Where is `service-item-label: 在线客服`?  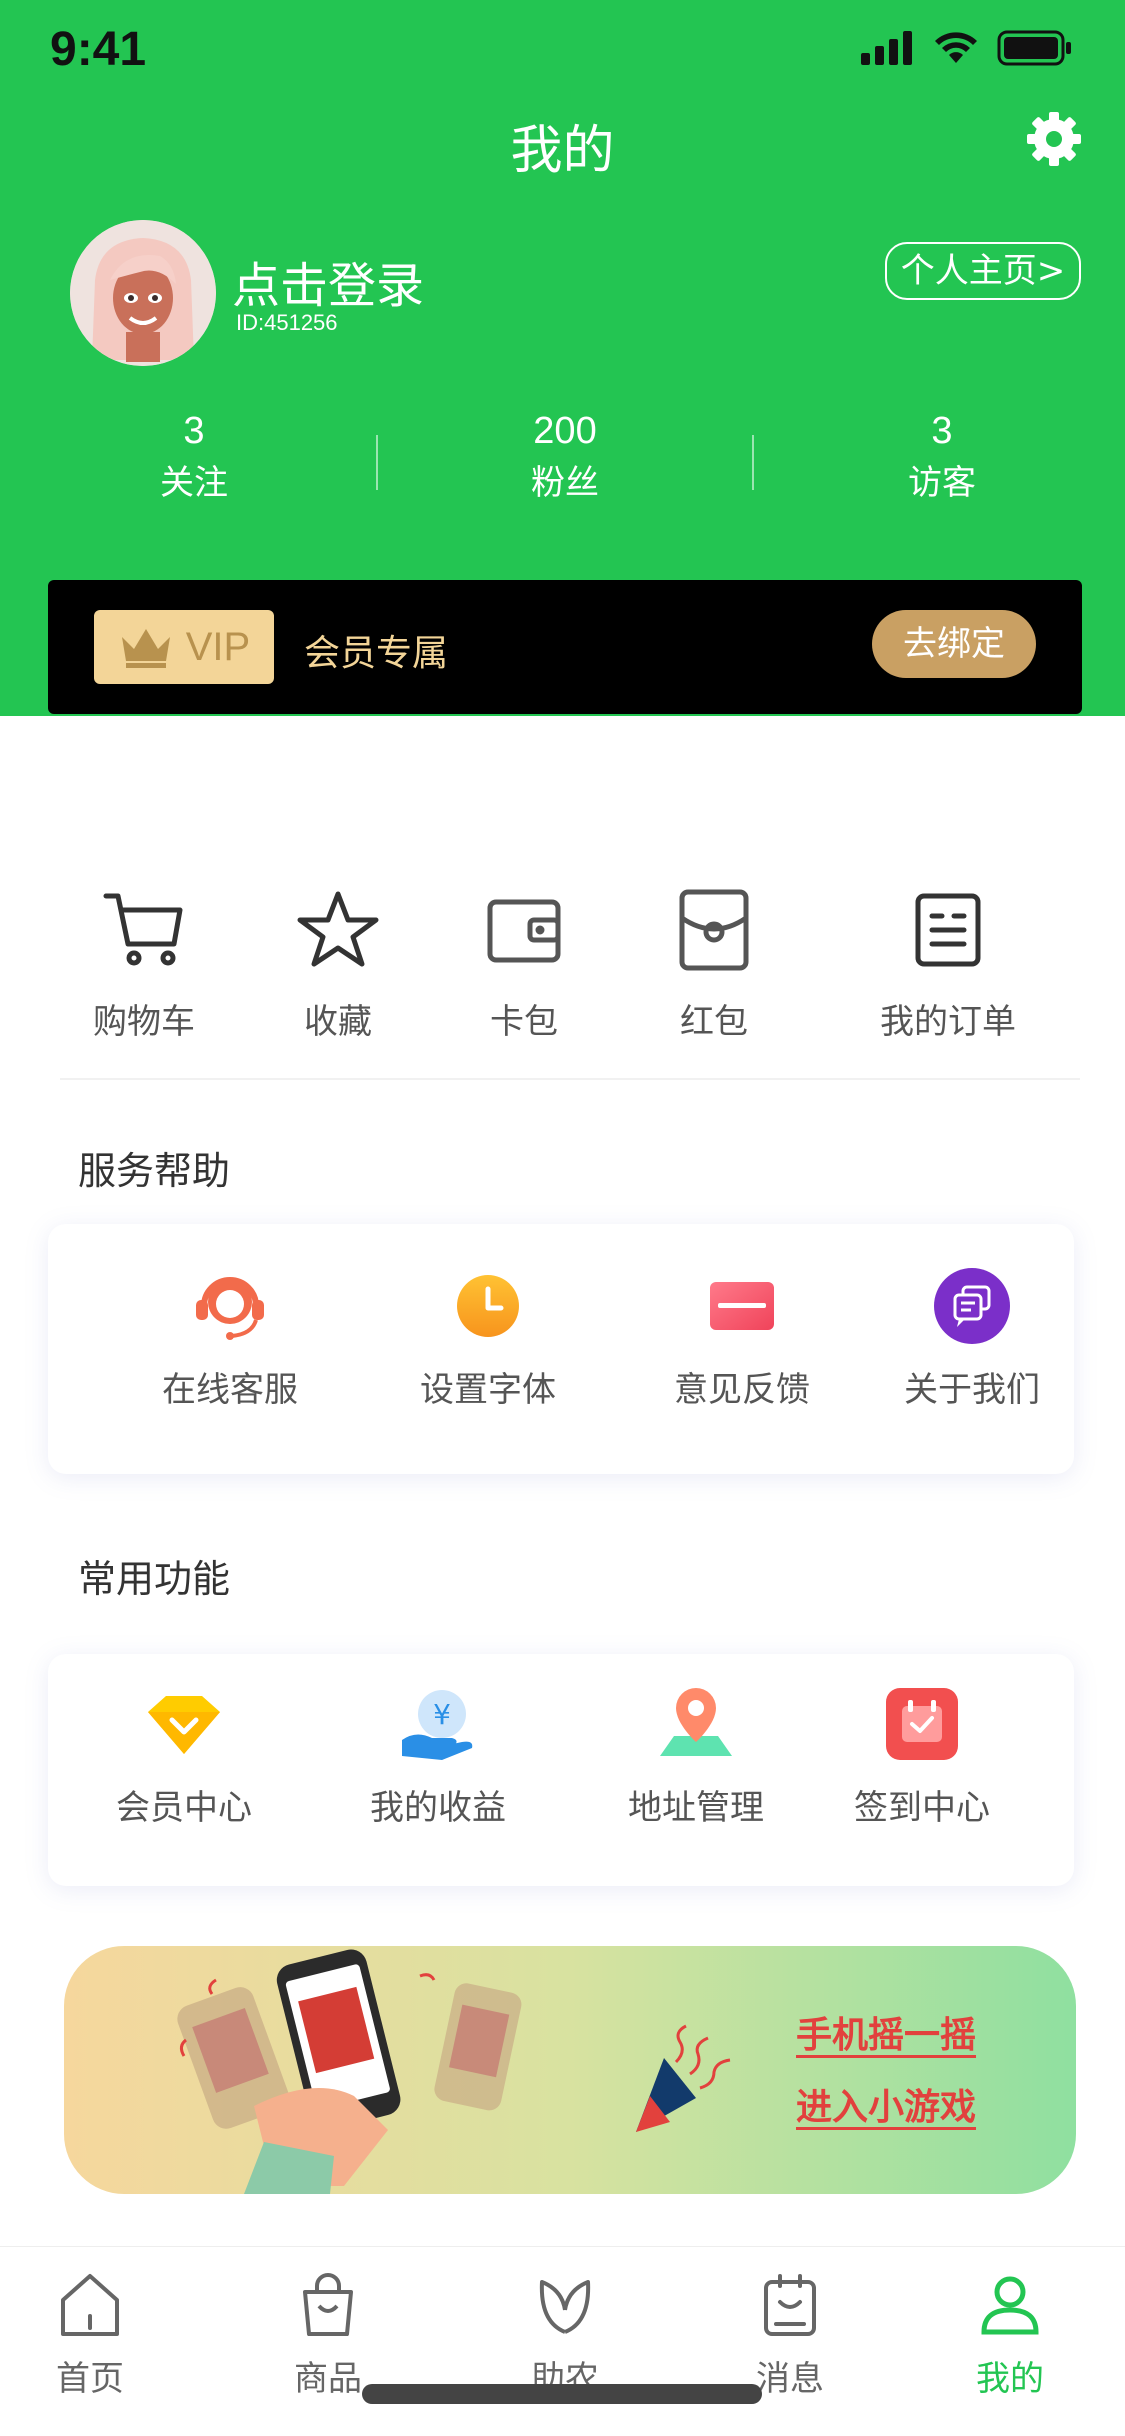
service-item-label: 在线客服 is located at coordinates (230, 1390).